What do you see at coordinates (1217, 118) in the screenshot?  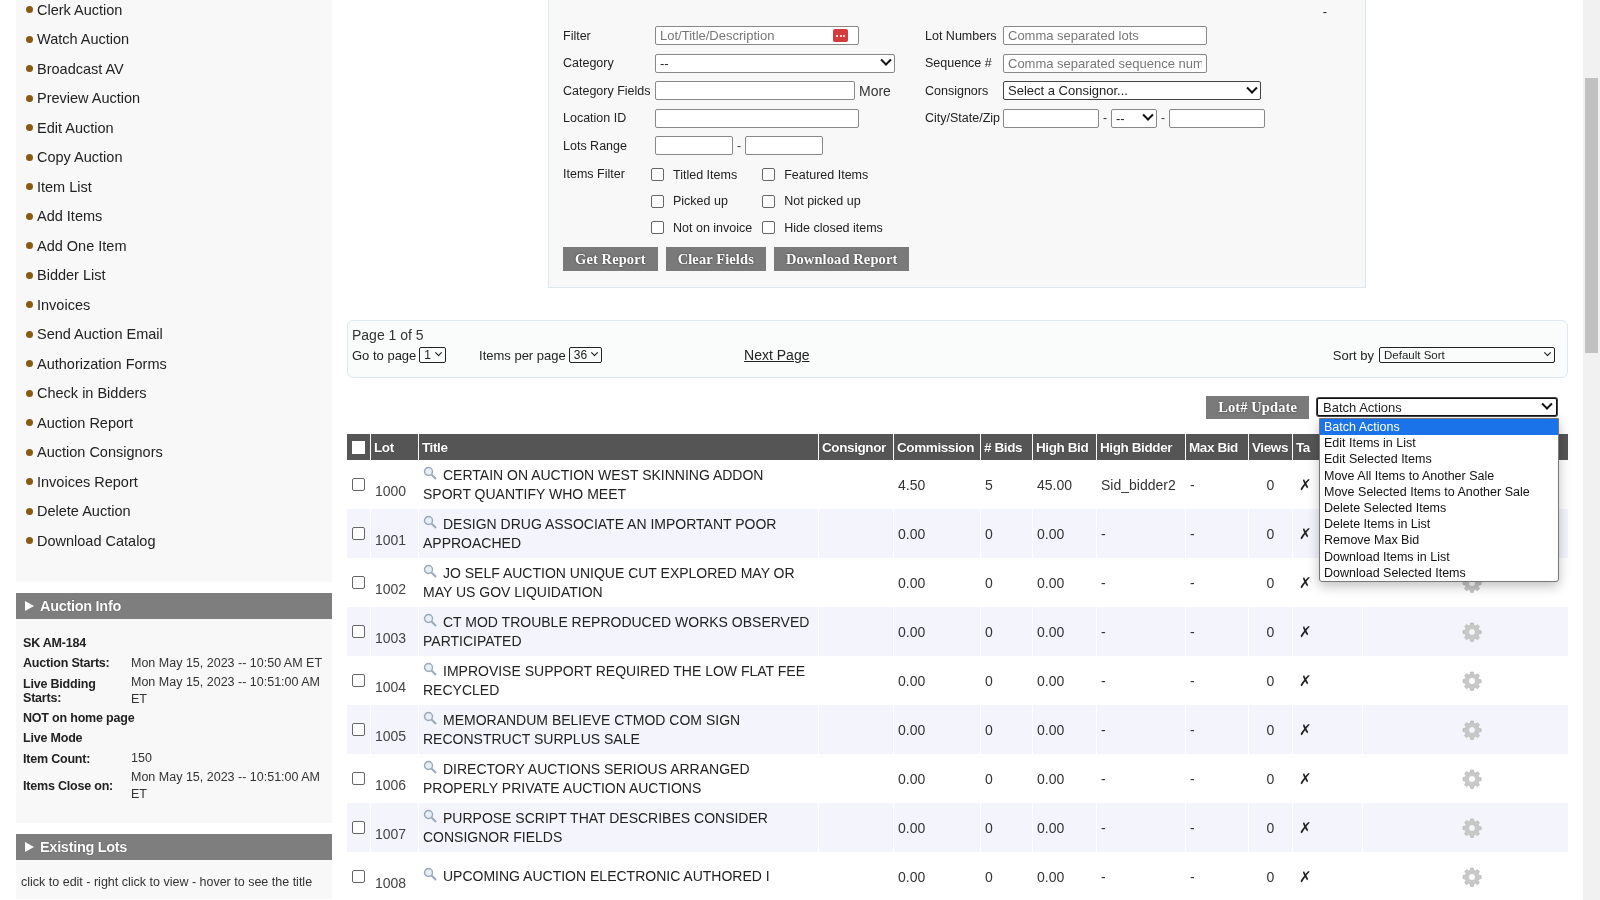 I see `zip-field` at bounding box center [1217, 118].